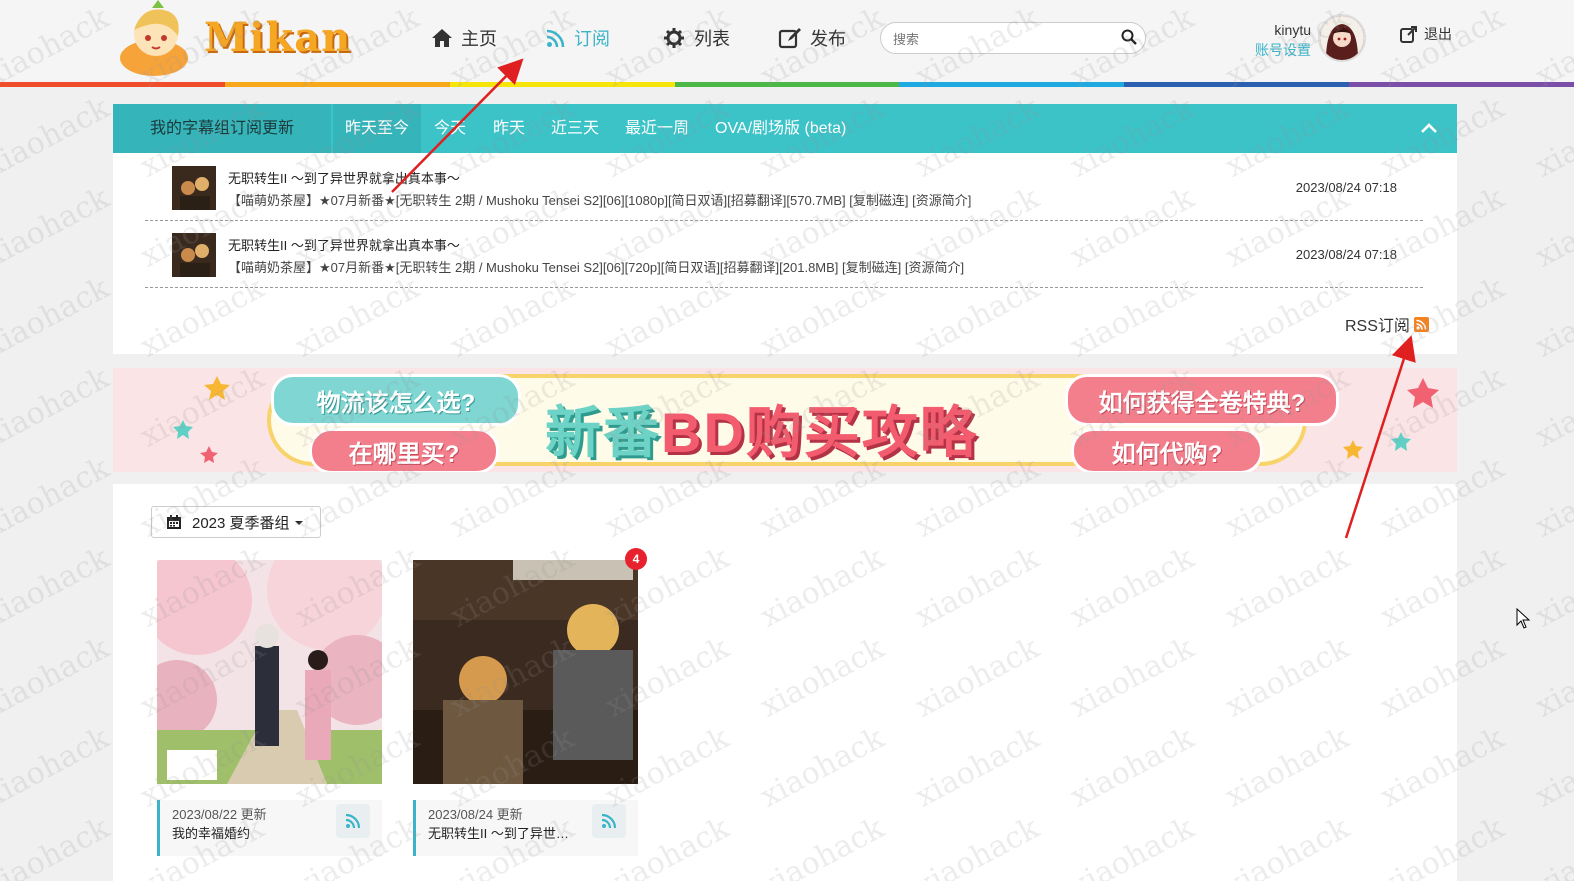 This screenshot has height=881, width=1574. What do you see at coordinates (404, 450) in the screenshot?
I see `banner-where-to-buy: 在哪里买?` at bounding box center [404, 450].